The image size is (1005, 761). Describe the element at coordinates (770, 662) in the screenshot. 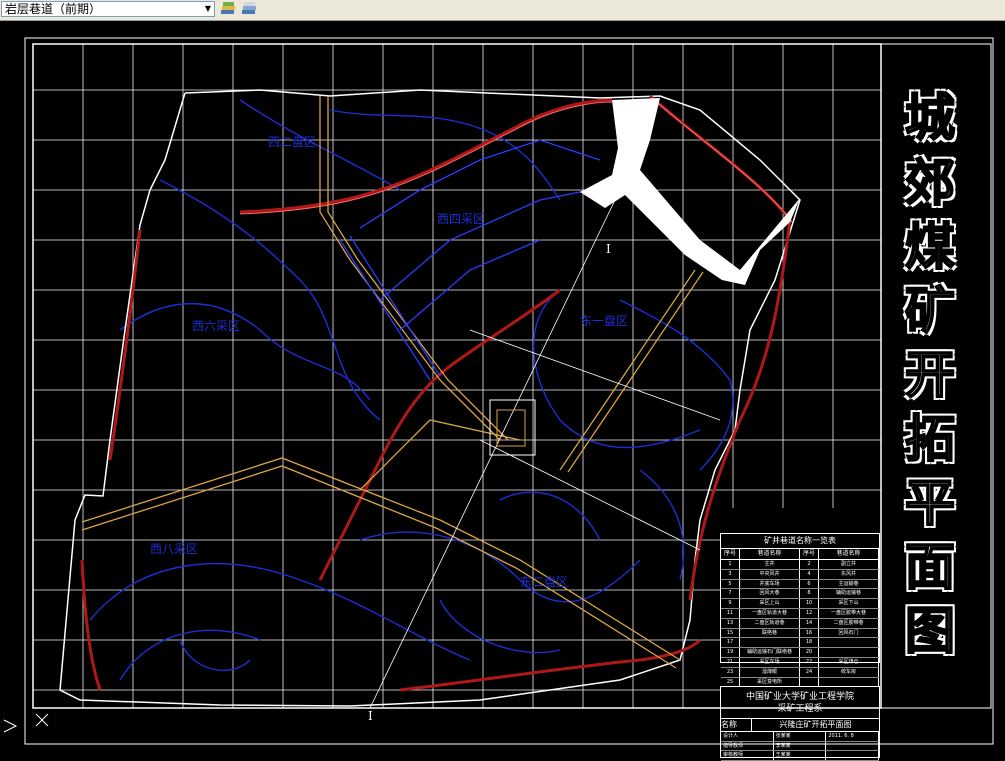

I see `table-cell: 采区车场` at that location.